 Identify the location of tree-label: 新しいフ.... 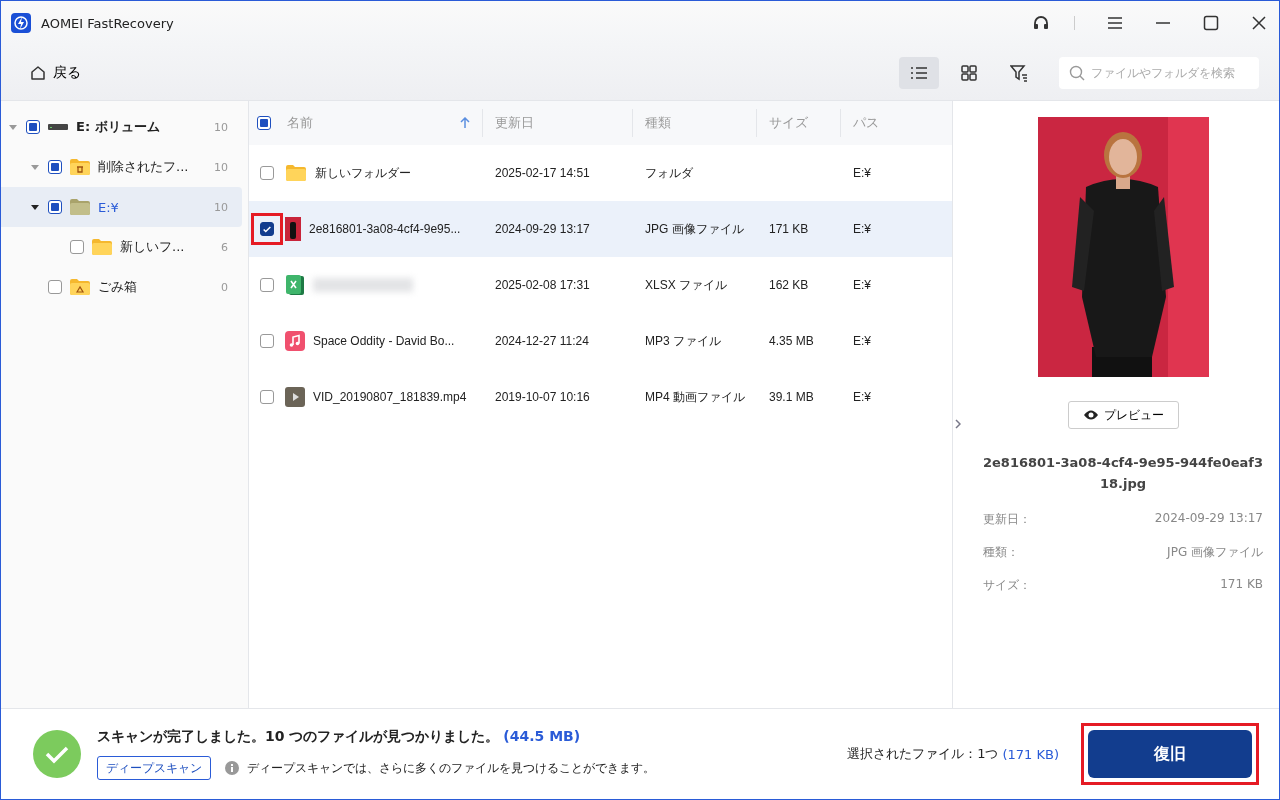
(153, 247).